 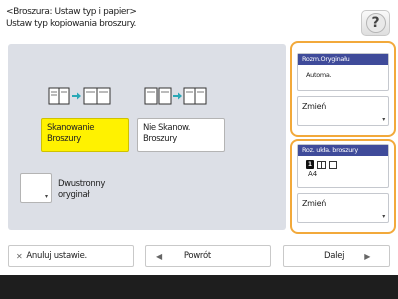 I want to click on back-button: ◀ Powrót, so click(x=208, y=256).